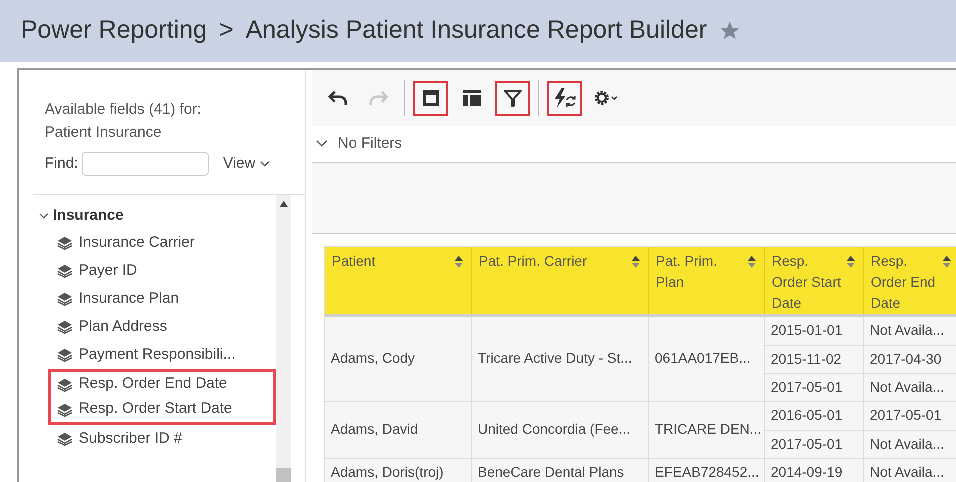 The image size is (956, 482). I want to click on column-header: Pat. Prim. Plan, so click(707, 280).